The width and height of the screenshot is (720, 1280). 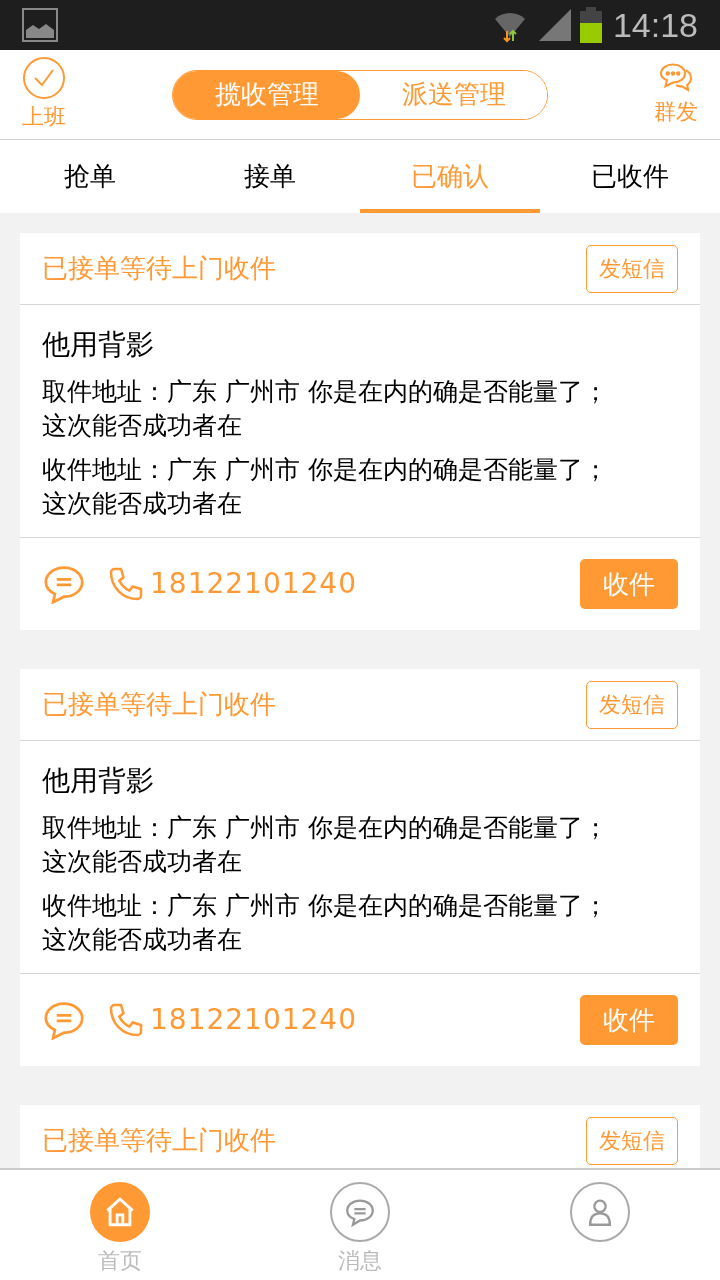 I want to click on nav-tab: 首页, so click(x=120, y=1225).